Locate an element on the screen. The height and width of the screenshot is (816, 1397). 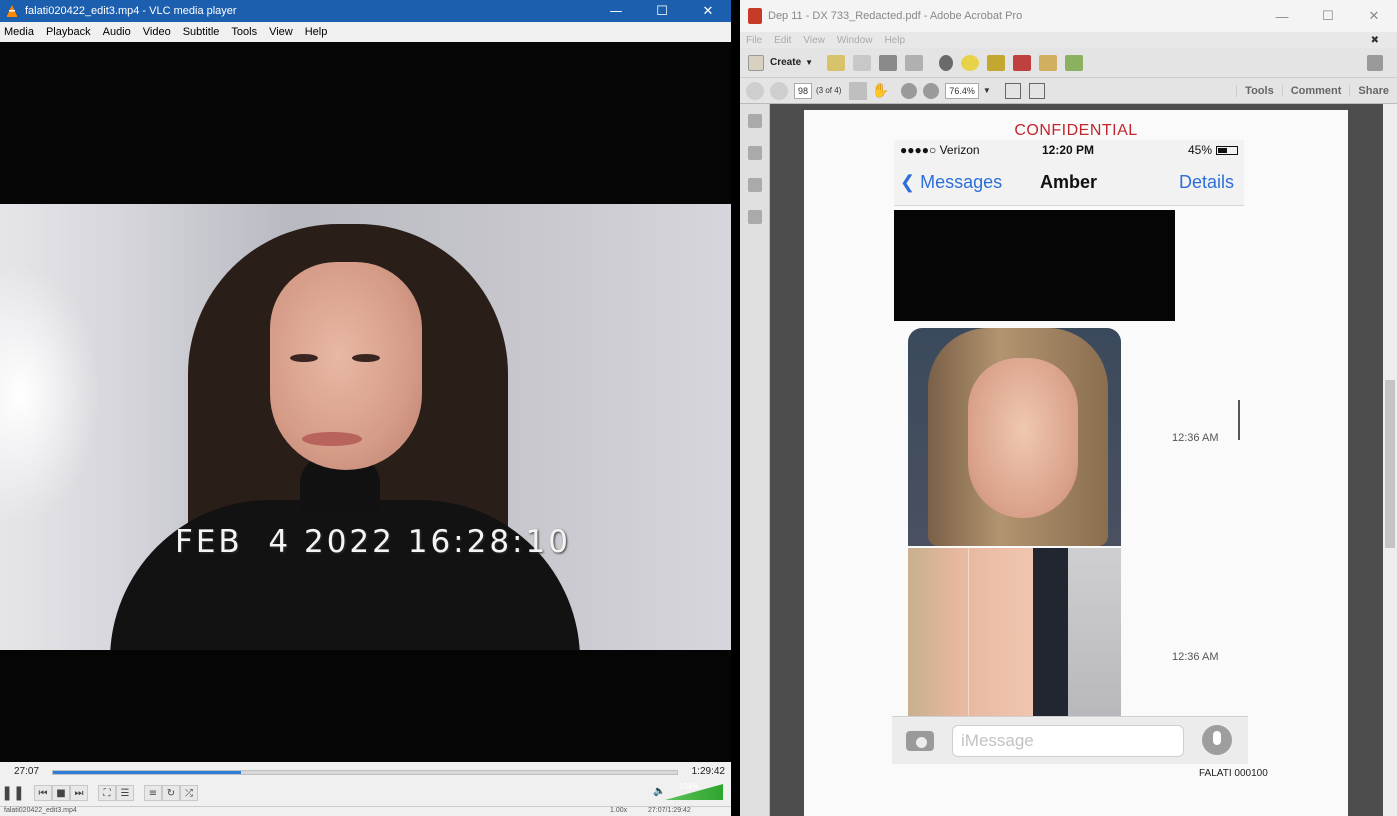
comment-link: Comment is located at coordinates (1315, 91).